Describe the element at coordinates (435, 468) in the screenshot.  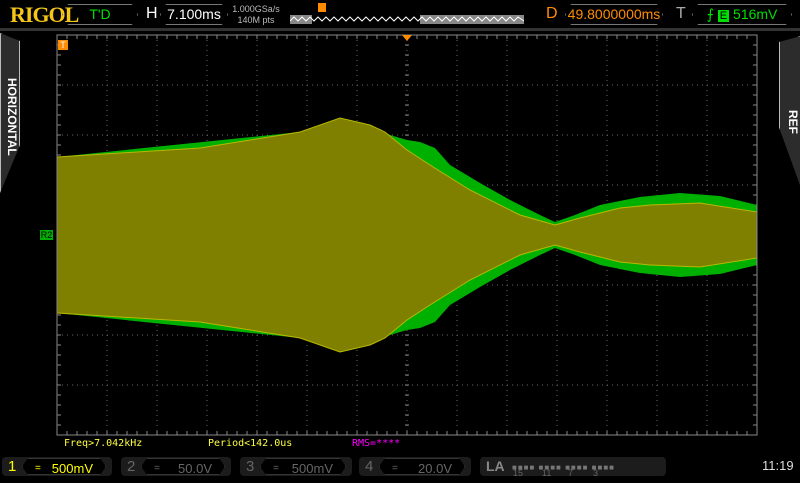
I see `channel-4-scale: 20.0V` at that location.